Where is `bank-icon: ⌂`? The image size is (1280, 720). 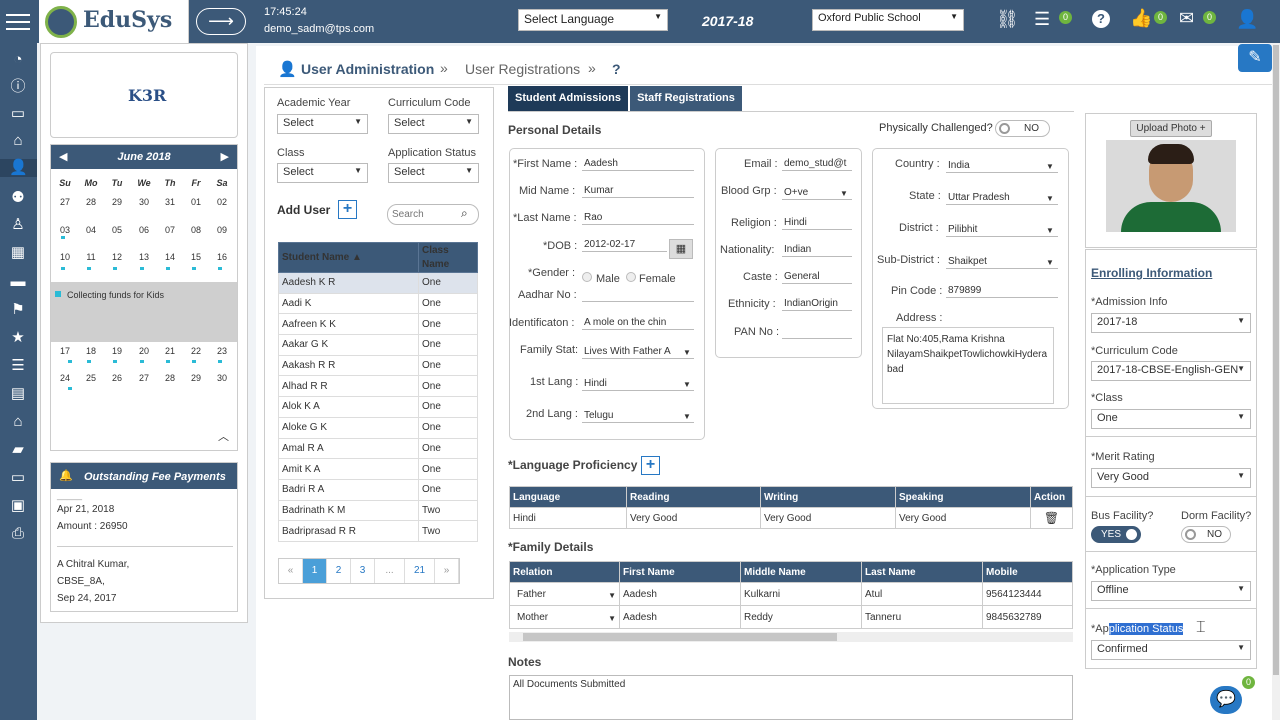 bank-icon: ⌂ is located at coordinates (18, 141).